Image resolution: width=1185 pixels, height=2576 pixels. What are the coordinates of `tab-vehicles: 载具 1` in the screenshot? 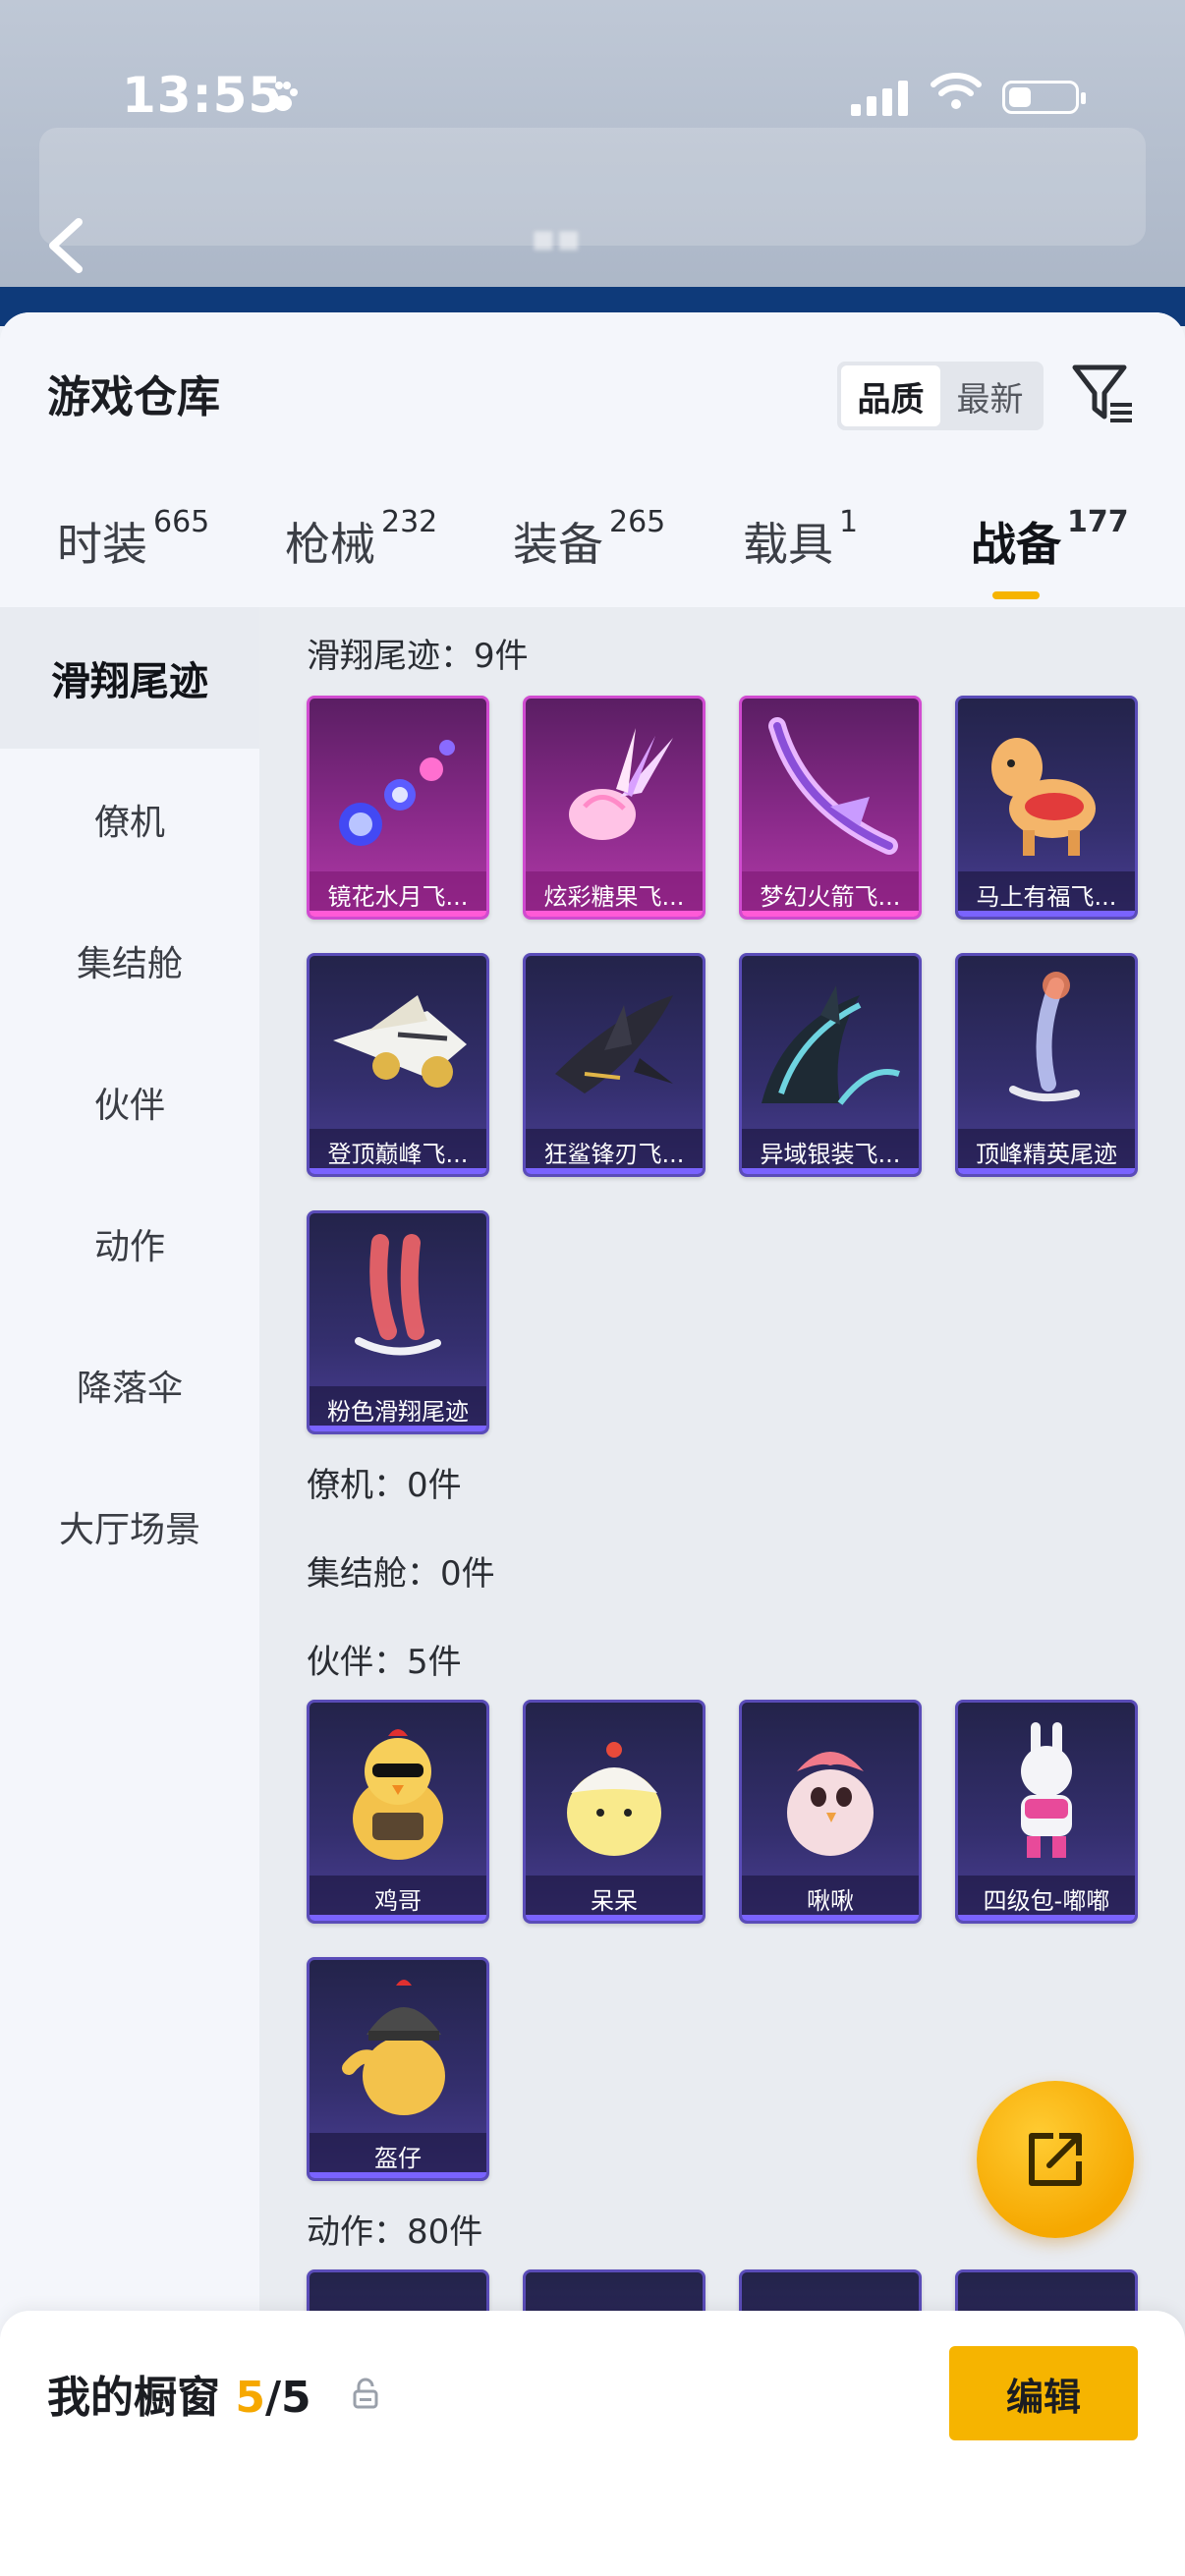 It's located at (801, 539).